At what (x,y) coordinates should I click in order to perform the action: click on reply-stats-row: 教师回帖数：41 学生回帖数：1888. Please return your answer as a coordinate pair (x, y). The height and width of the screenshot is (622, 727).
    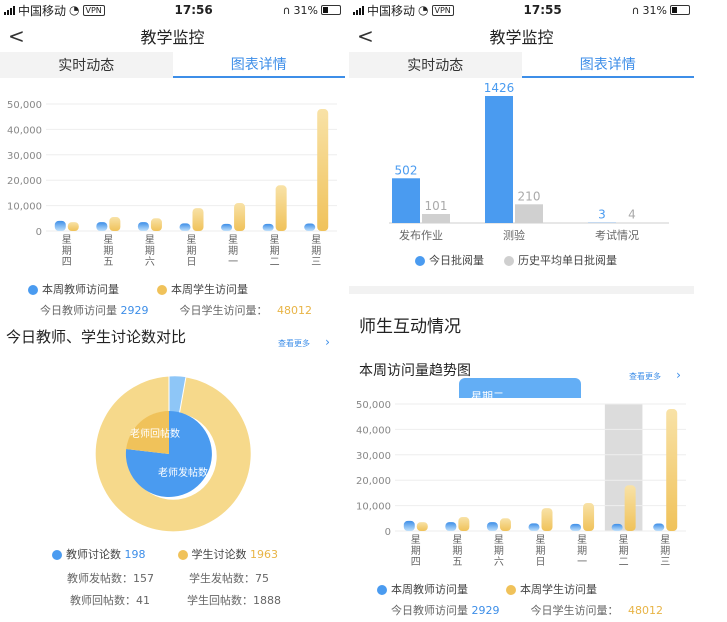
    Looking at the image, I should click on (175, 600).